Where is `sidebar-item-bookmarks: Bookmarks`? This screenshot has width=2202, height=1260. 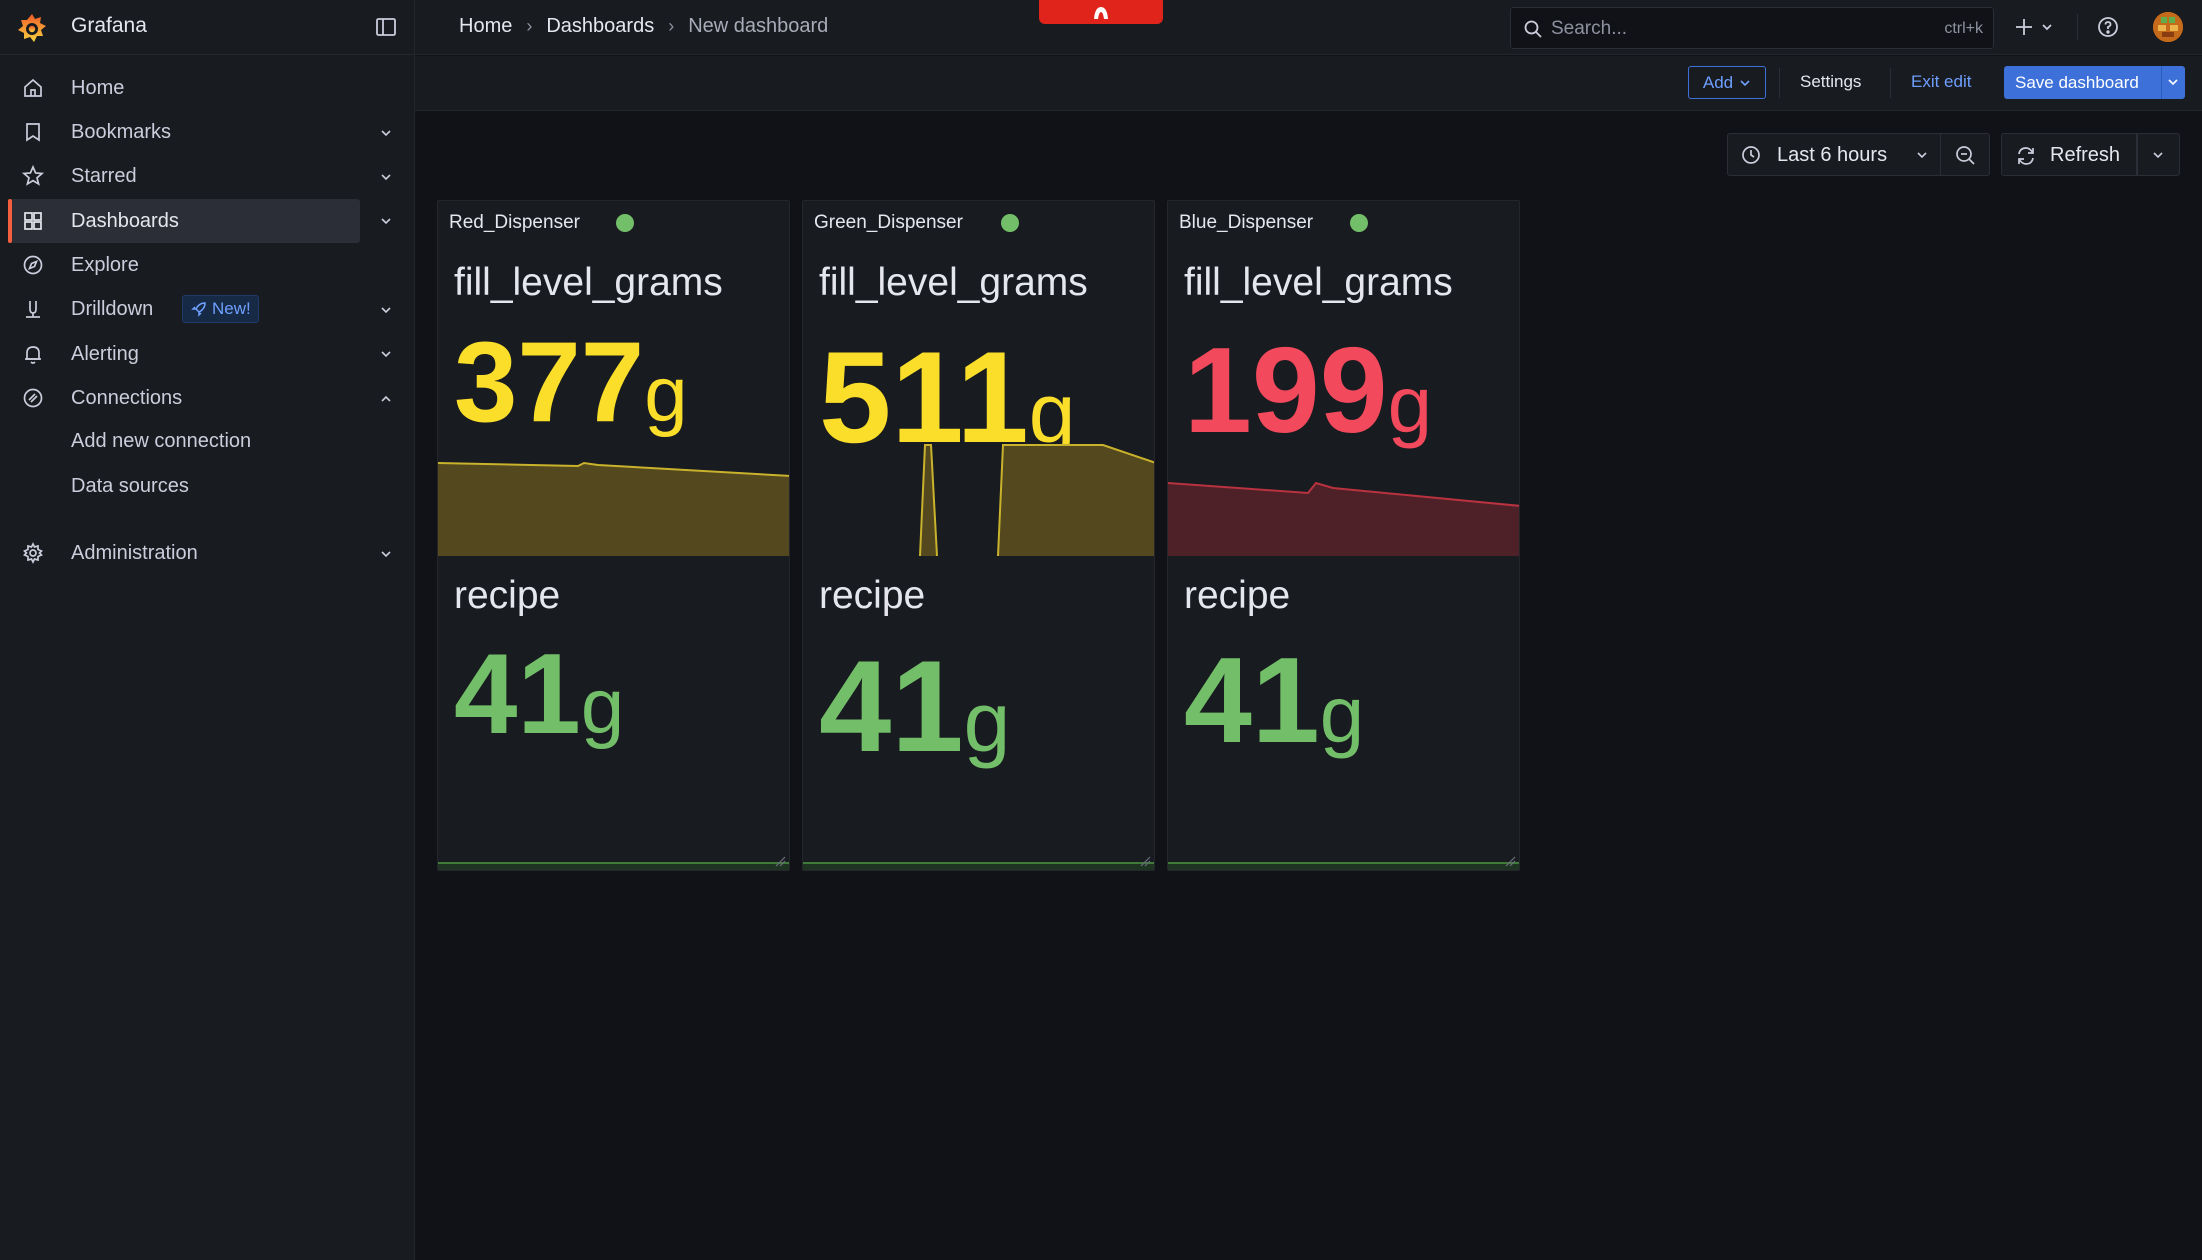
sidebar-item-bookmarks: Bookmarks is located at coordinates (185, 132).